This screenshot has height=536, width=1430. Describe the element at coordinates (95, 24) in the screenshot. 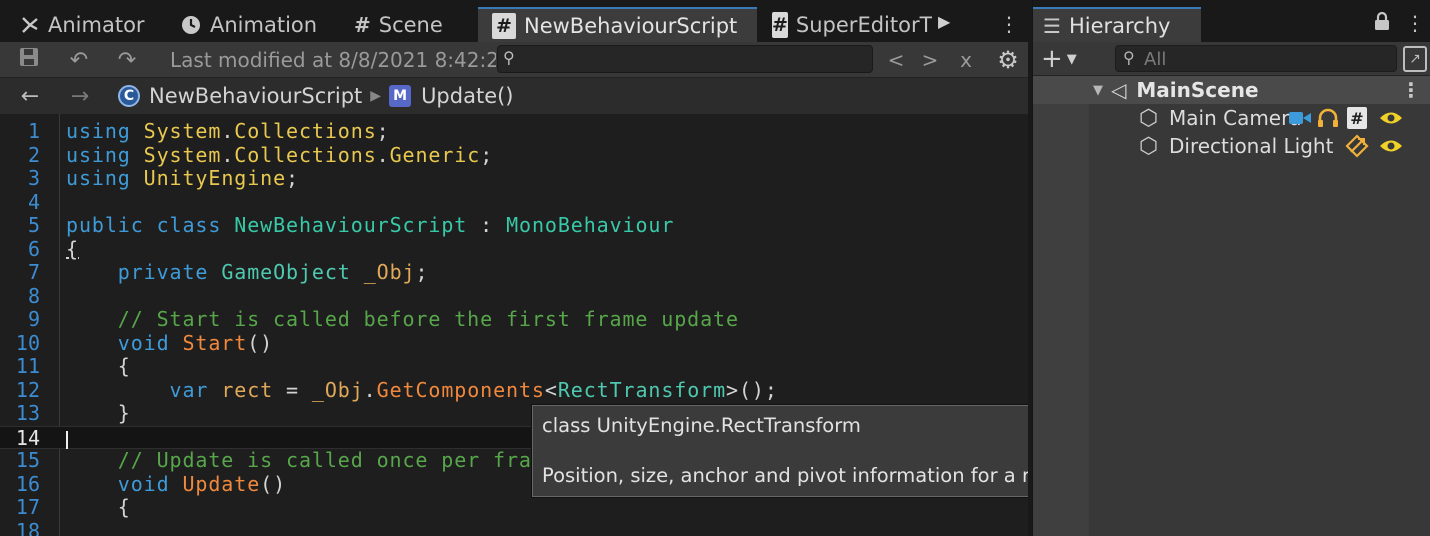

I see `tab-animator: Animator` at that location.